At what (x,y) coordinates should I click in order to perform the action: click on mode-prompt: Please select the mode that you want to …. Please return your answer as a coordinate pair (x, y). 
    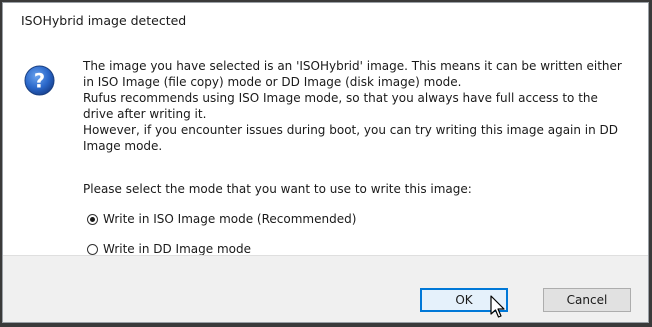
    Looking at the image, I should click on (277, 189).